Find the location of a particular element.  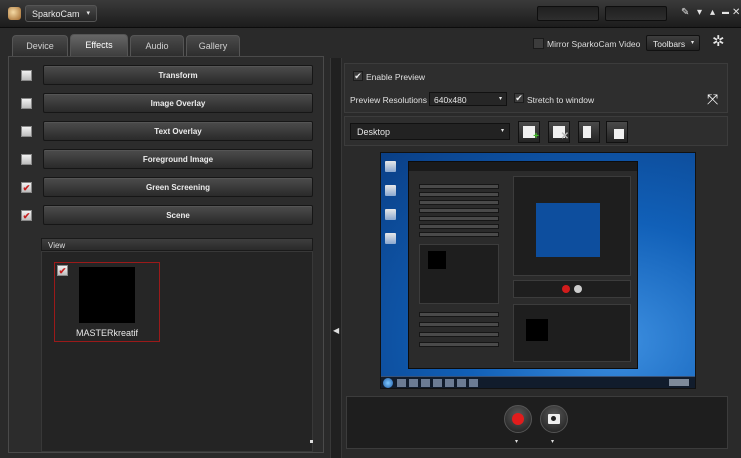

scene-card-checkbox: ✔ is located at coordinates (62, 270).